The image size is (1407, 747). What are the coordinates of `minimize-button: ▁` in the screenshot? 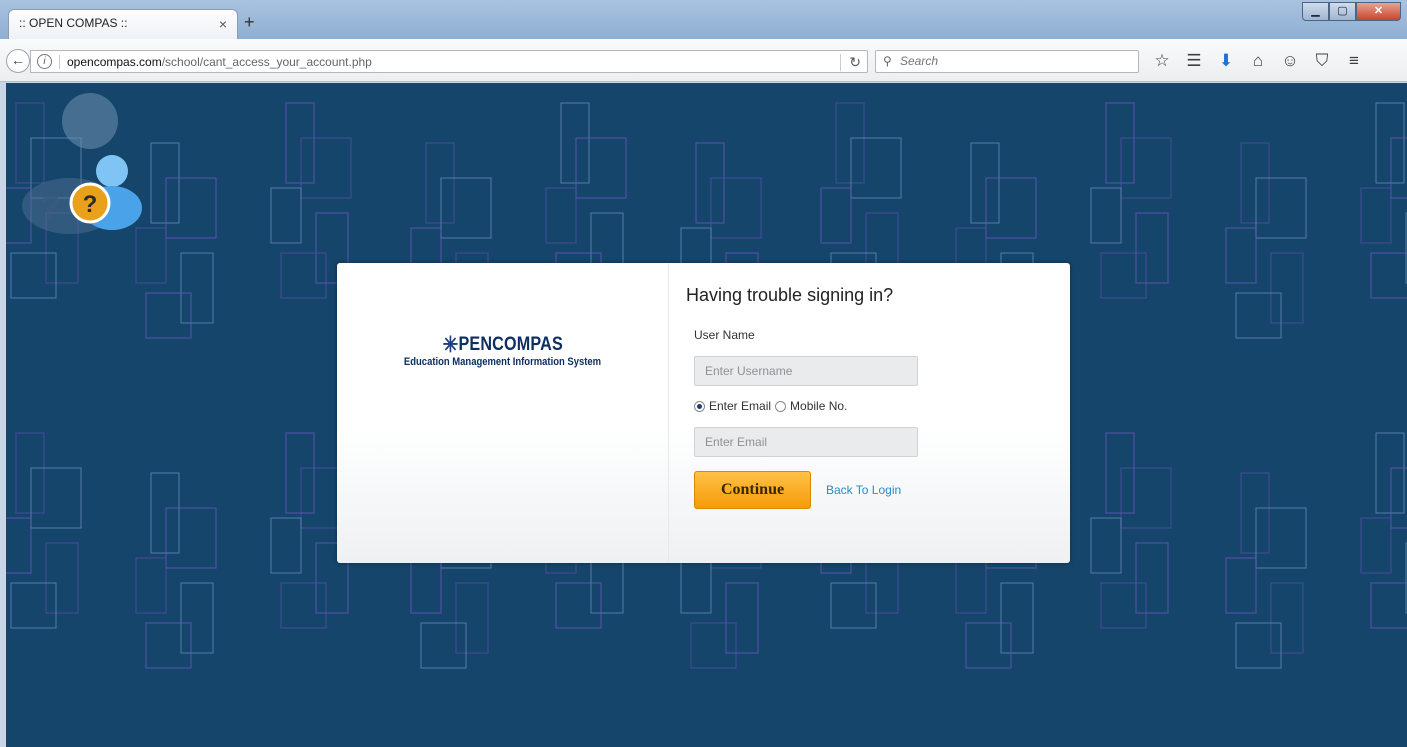 It's located at (1315, 11).